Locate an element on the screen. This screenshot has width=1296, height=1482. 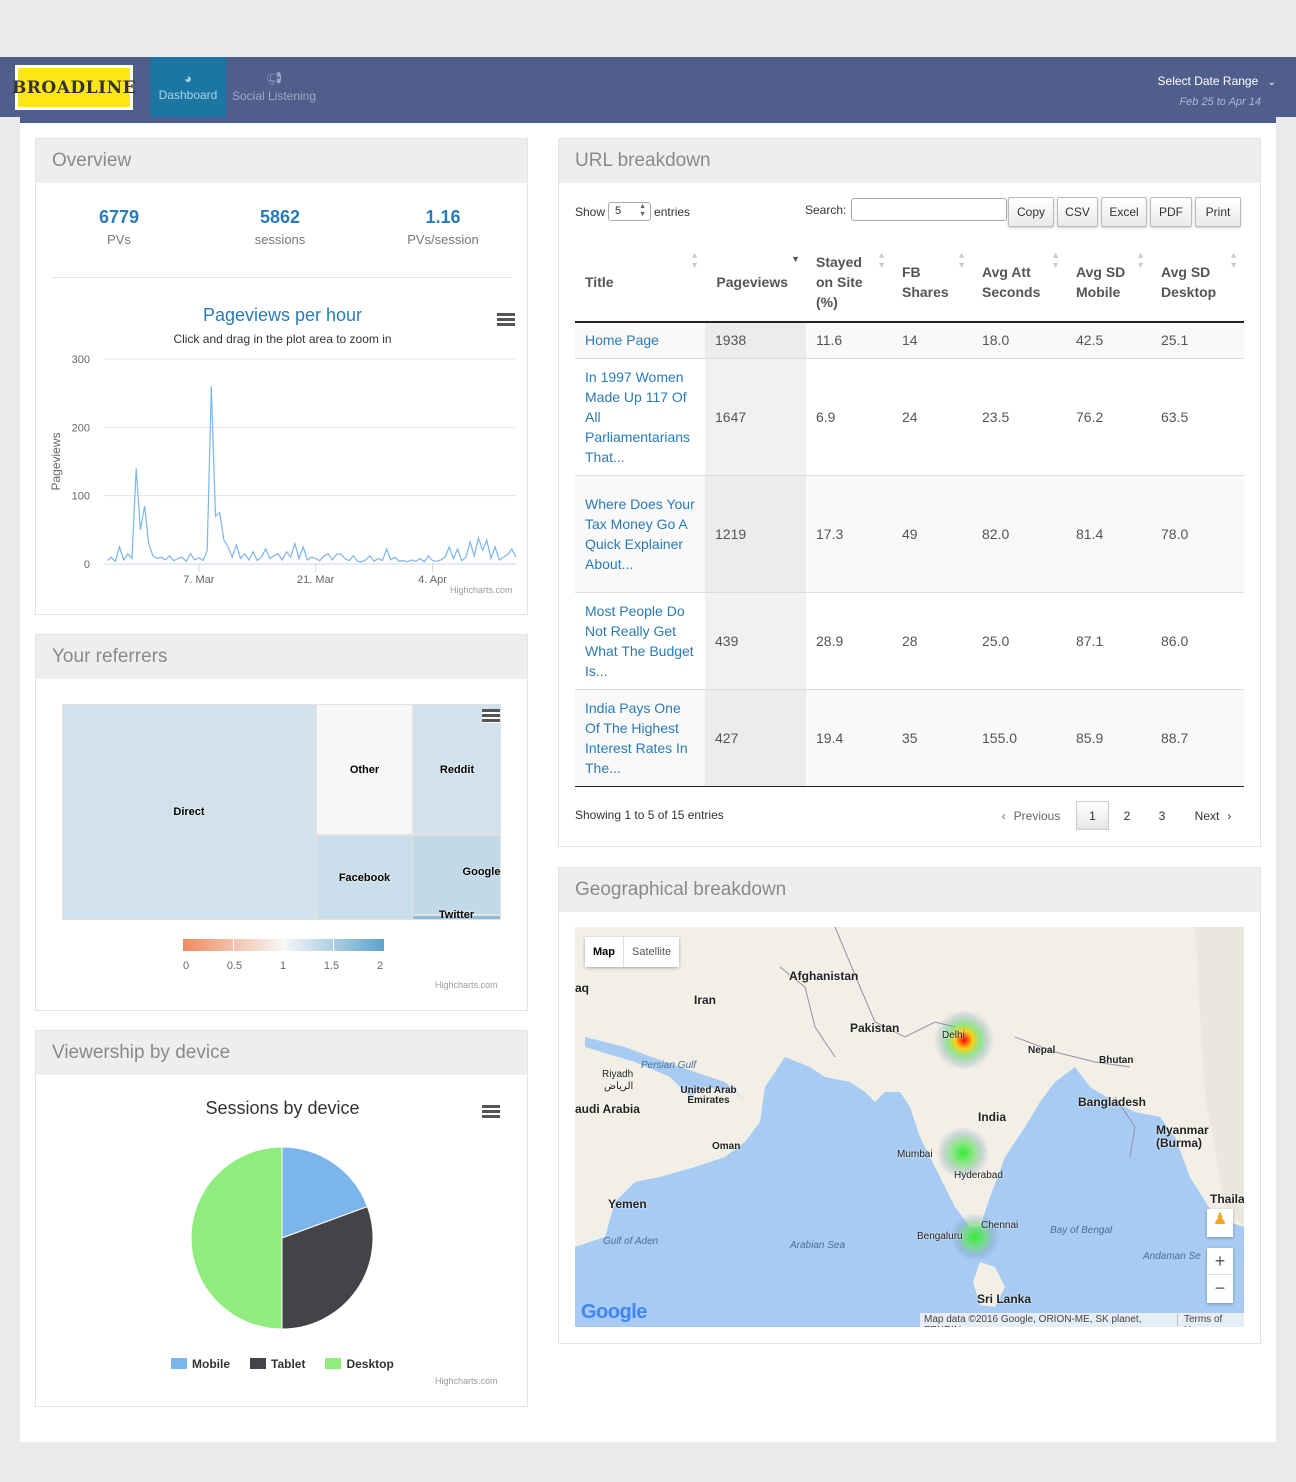
stat-label: sessions is located at coordinates (280, 239).